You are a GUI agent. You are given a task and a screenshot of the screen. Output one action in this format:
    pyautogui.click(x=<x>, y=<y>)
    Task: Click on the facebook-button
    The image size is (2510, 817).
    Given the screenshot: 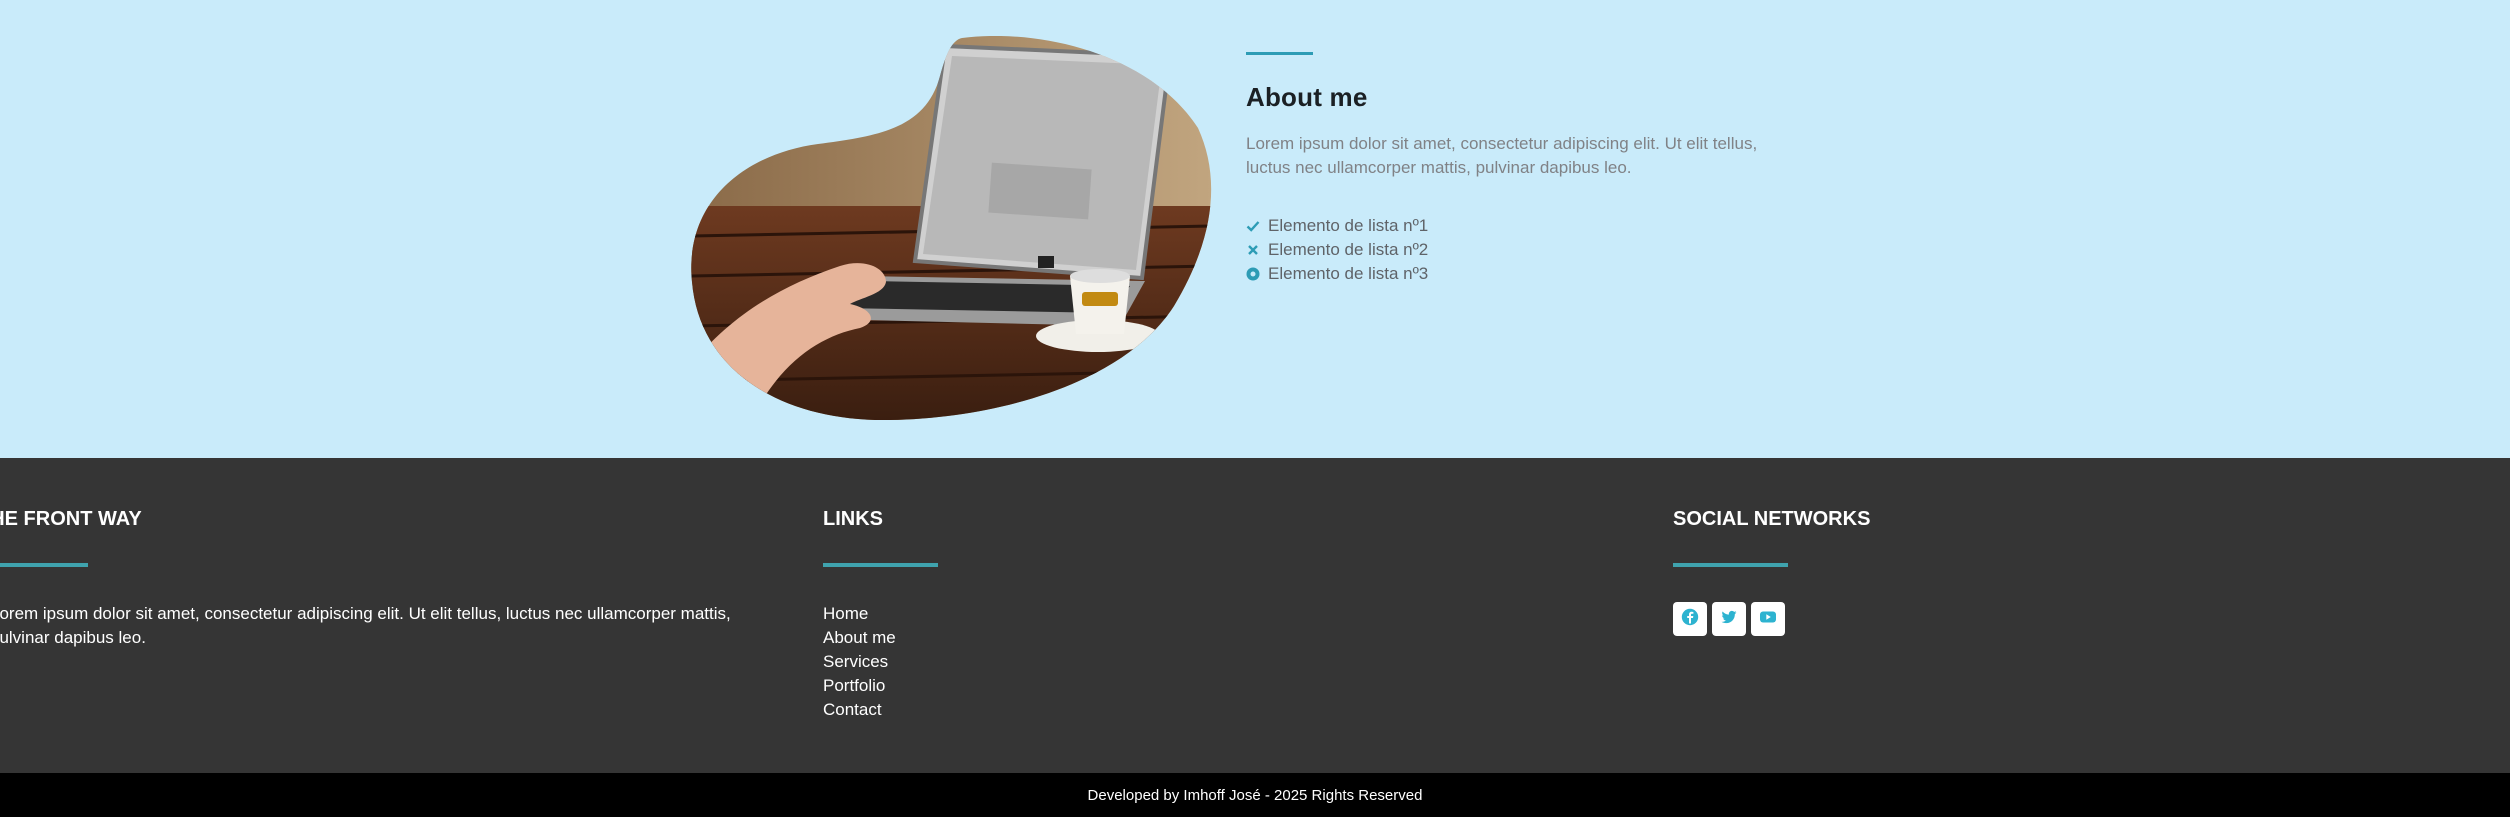 What is the action you would take?
    pyautogui.click(x=1690, y=619)
    